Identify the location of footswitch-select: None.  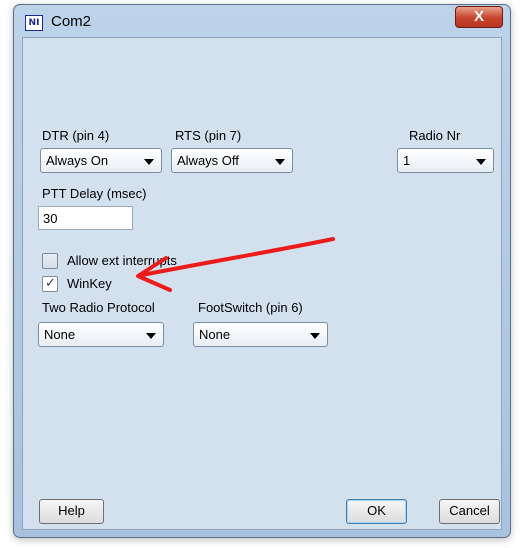
(260, 334).